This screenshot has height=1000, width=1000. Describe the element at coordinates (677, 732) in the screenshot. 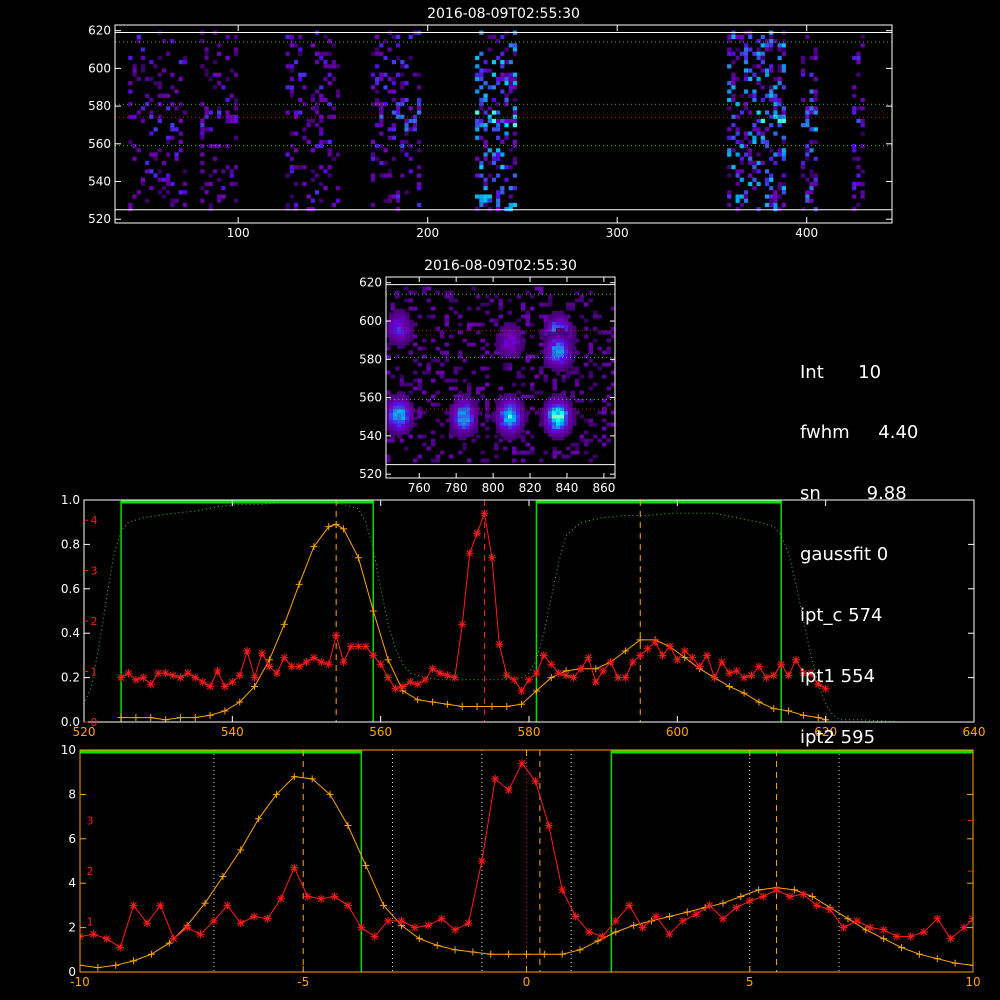

I see `x-tick-label: 600` at that location.